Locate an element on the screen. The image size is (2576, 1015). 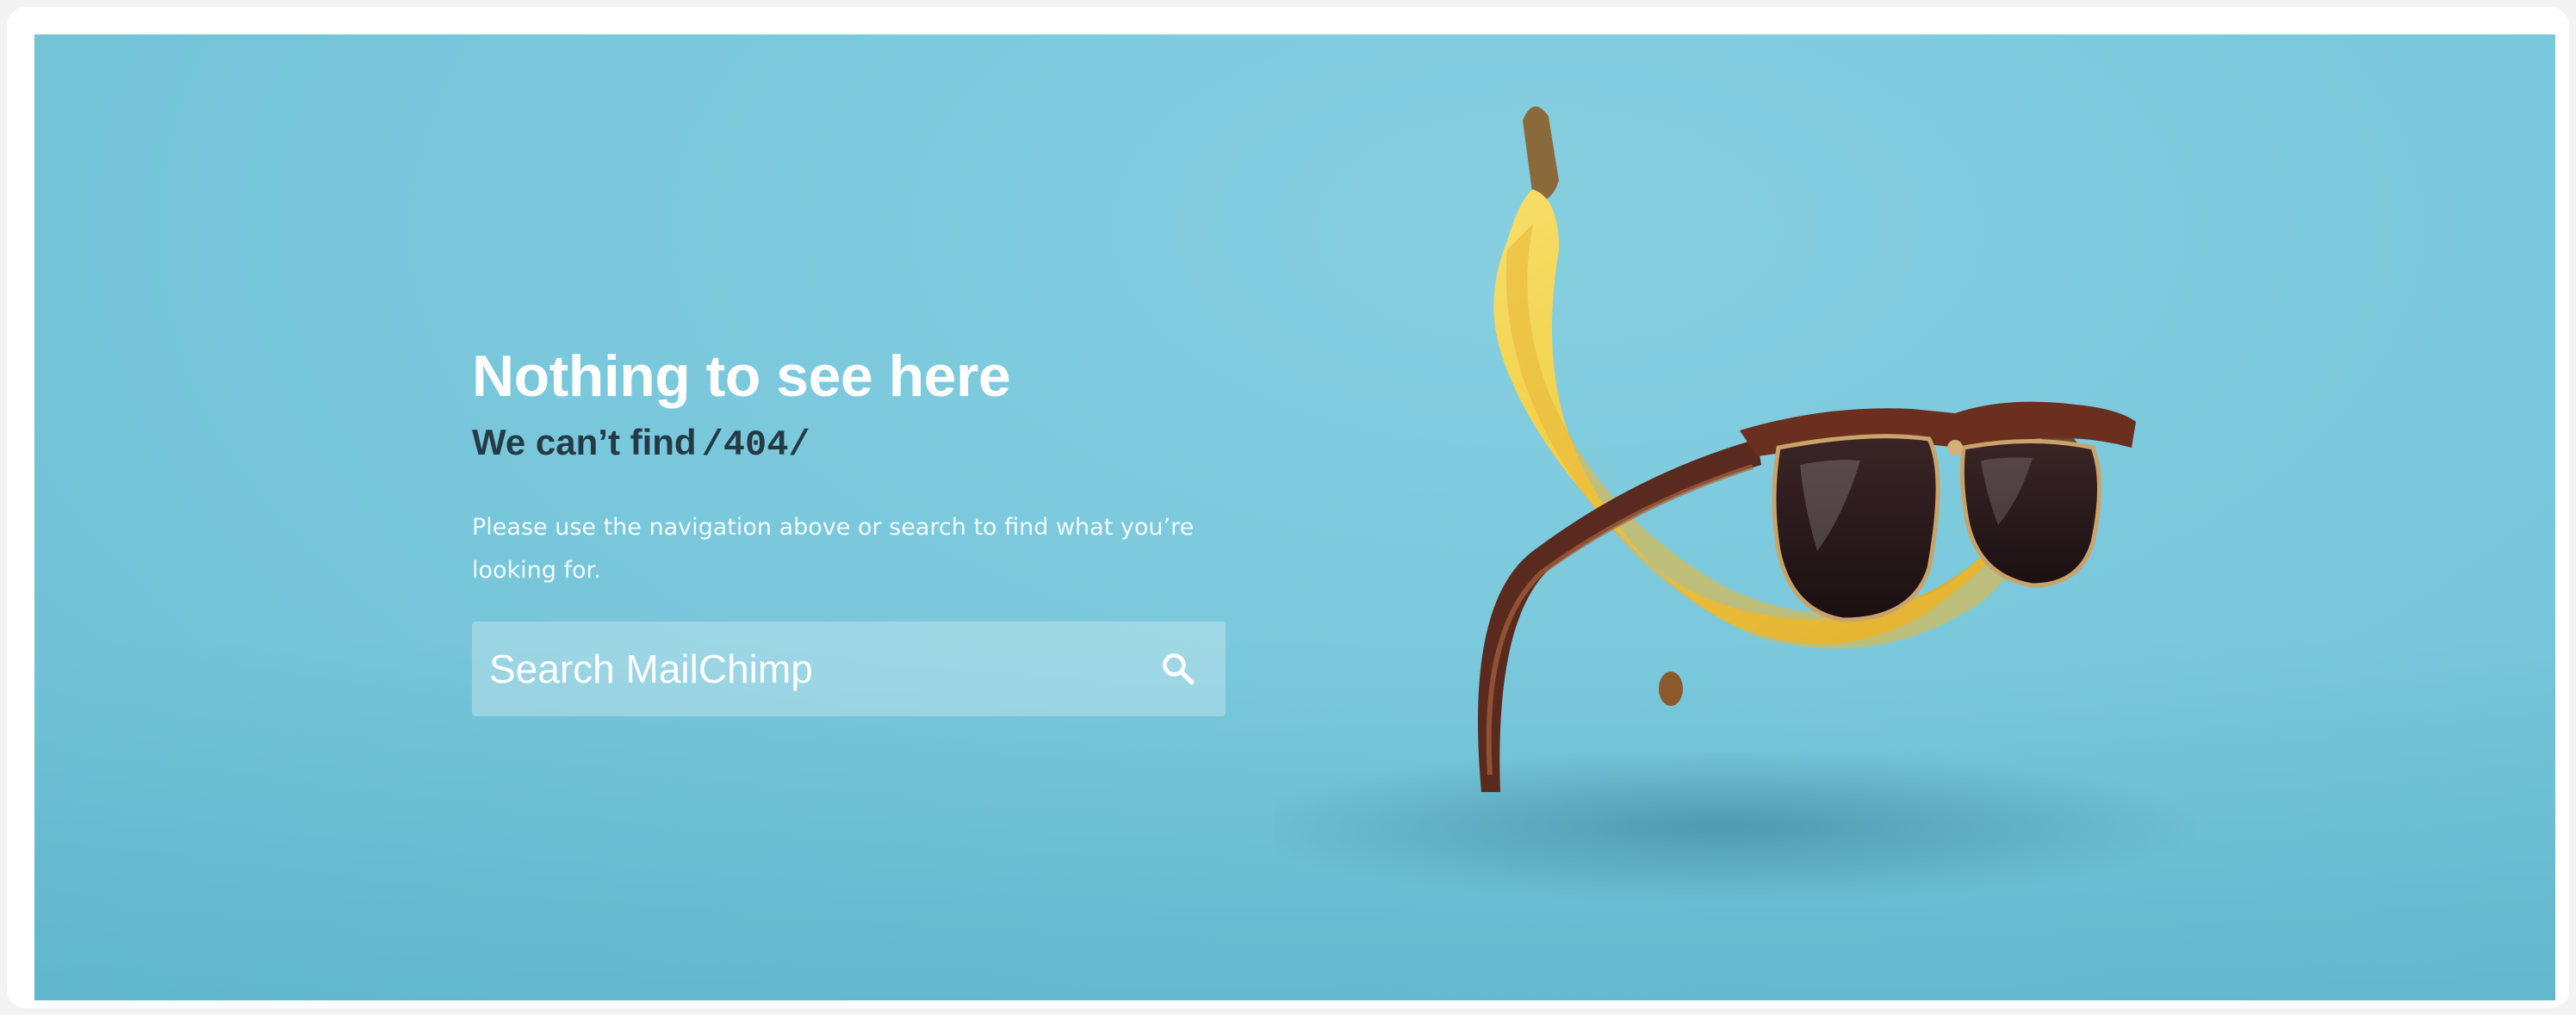
page-title: Nothing to see here is located at coordinates (741, 376).